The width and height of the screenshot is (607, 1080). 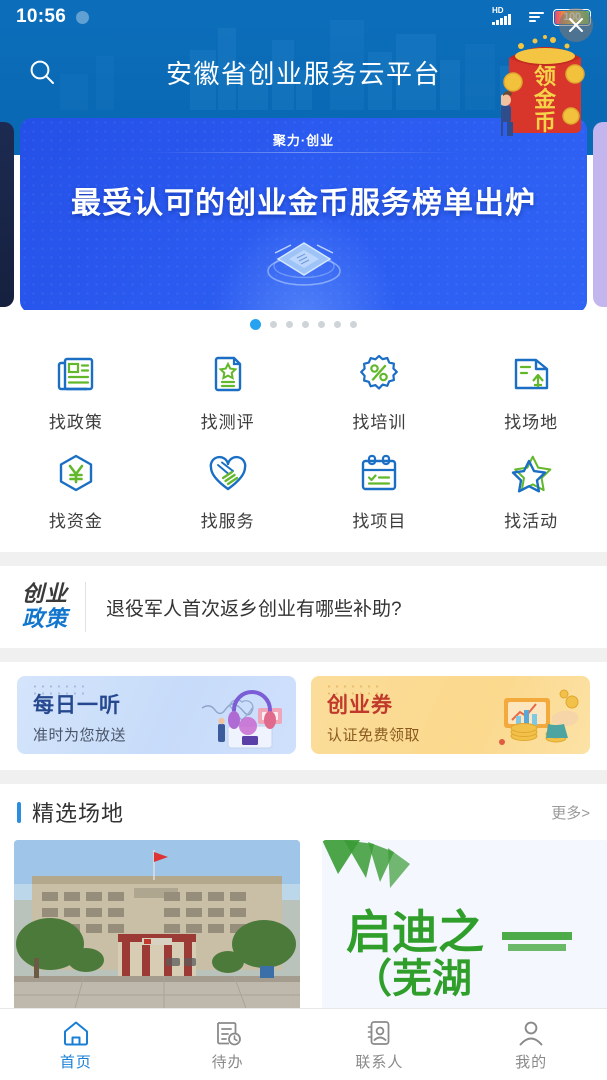 What do you see at coordinates (303, 264) in the screenshot?
I see `chip-card-icon` at bounding box center [303, 264].